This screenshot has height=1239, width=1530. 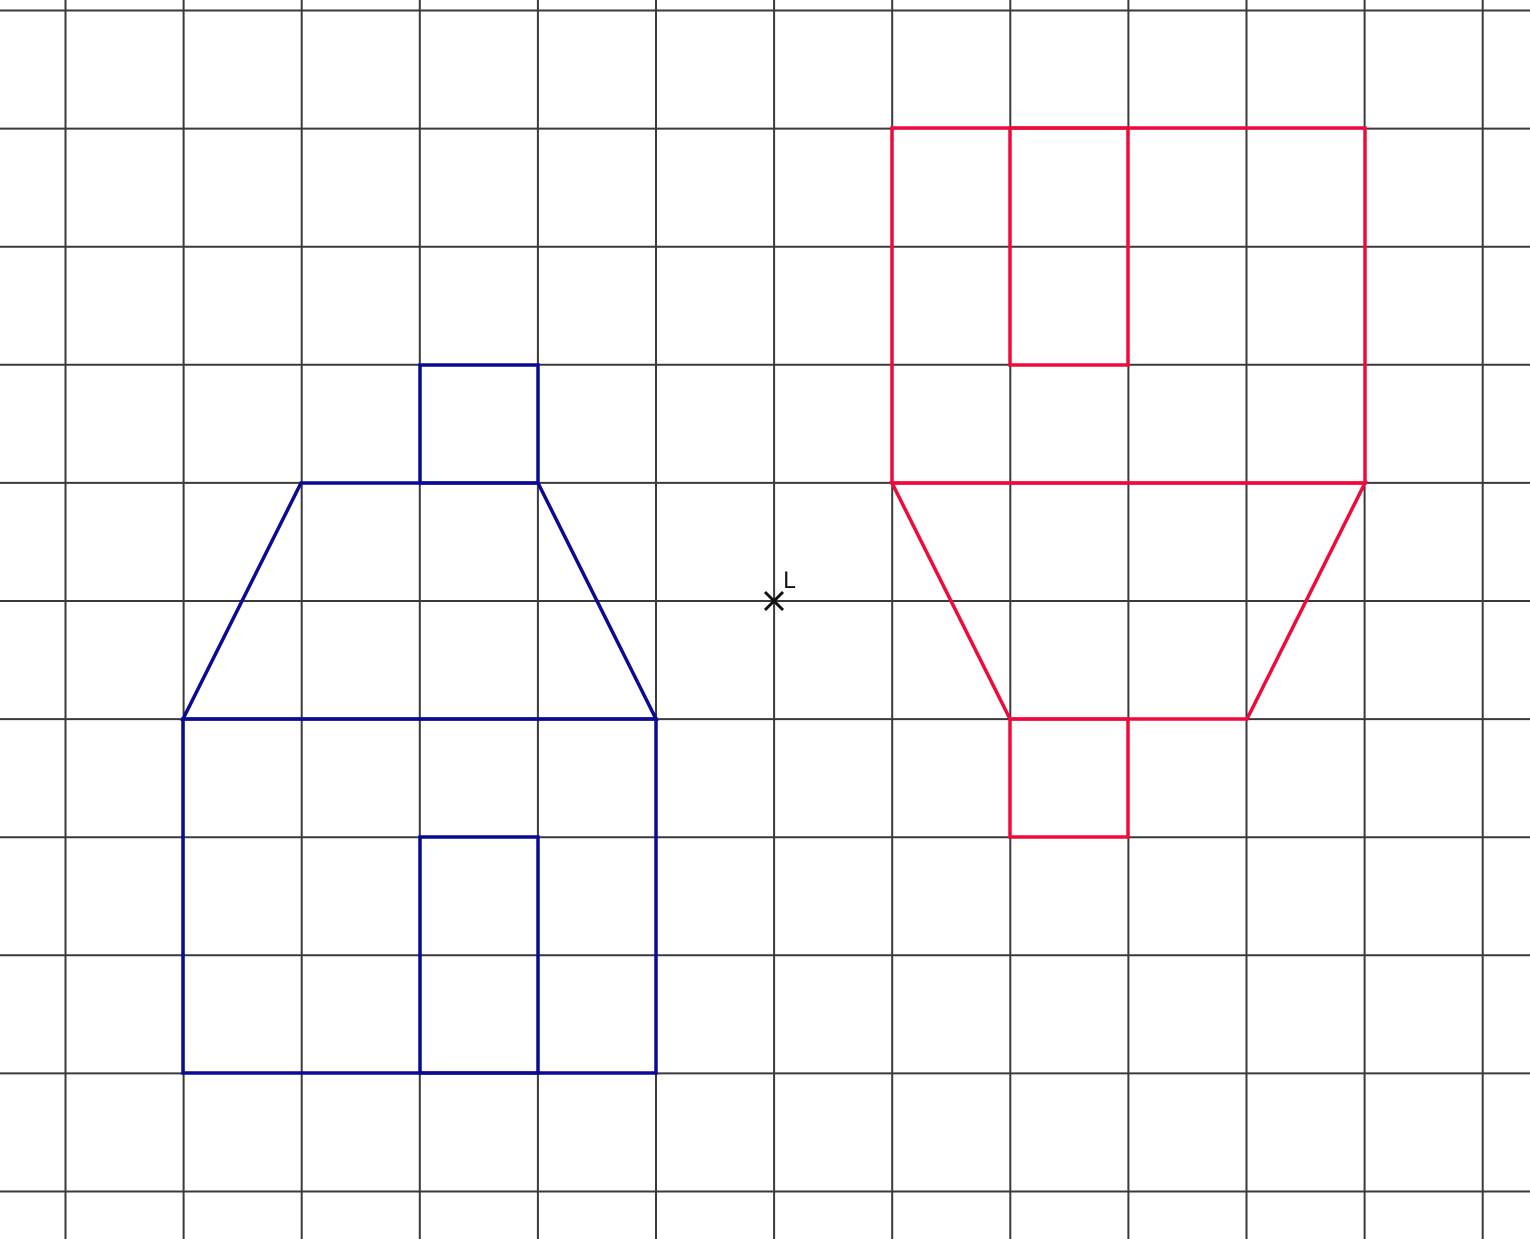 What do you see at coordinates (1069, 778) in the screenshot?
I see `image-chimney` at bounding box center [1069, 778].